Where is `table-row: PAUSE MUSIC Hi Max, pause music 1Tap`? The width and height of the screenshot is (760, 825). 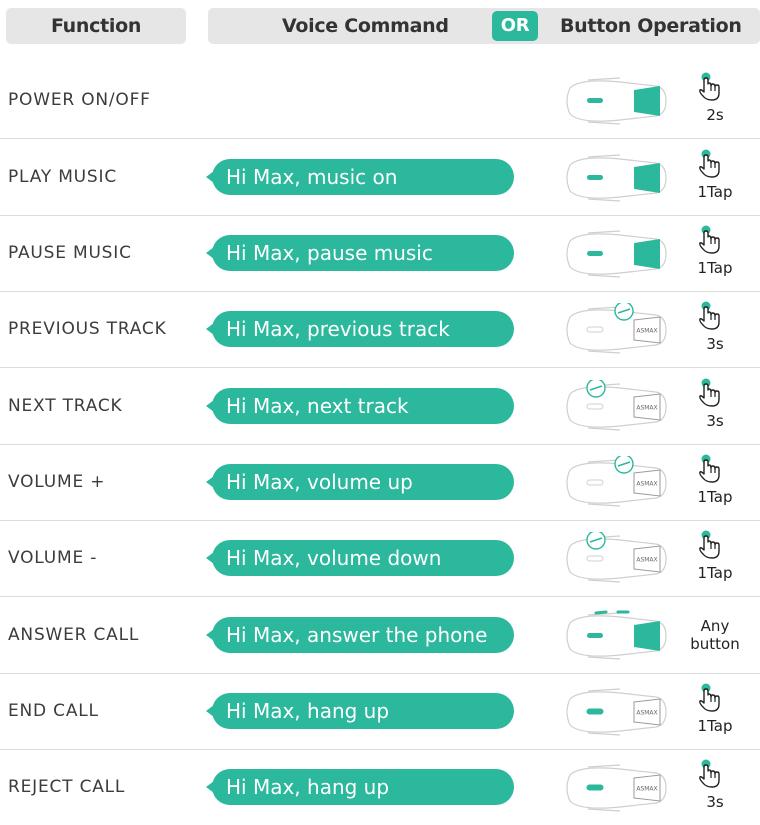 table-row: PAUSE MUSIC Hi Max, pause music 1Tap is located at coordinates (380, 253).